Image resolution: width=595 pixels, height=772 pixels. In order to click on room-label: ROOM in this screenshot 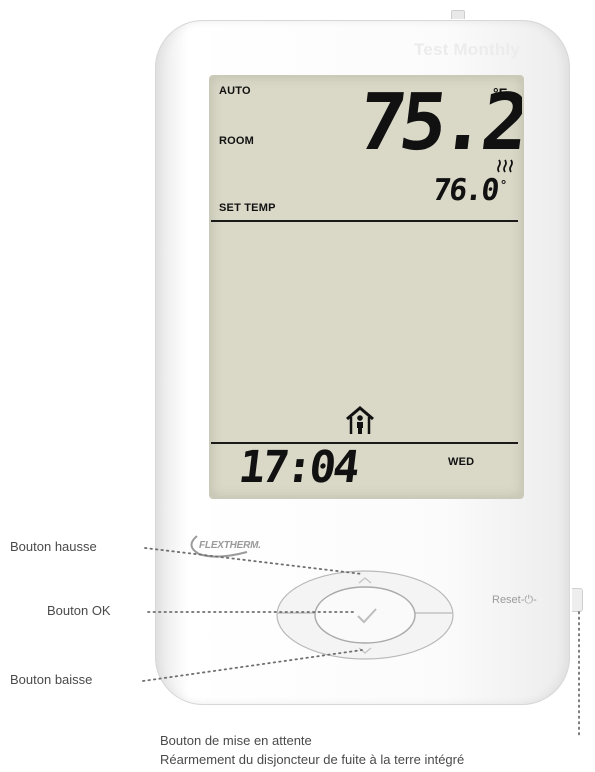, I will do `click(237, 141)`.